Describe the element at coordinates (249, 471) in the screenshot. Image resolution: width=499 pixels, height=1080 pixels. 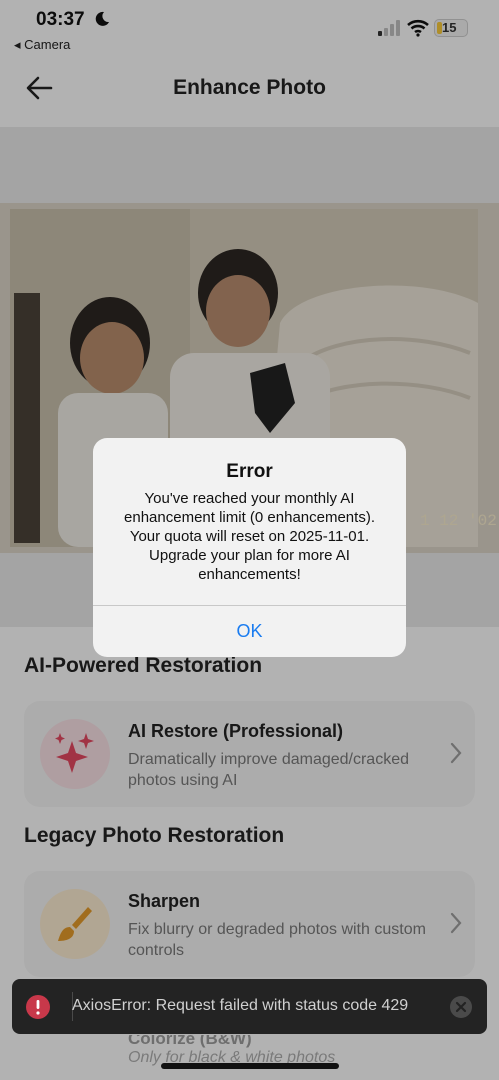
I see `dialog-title: Error` at that location.